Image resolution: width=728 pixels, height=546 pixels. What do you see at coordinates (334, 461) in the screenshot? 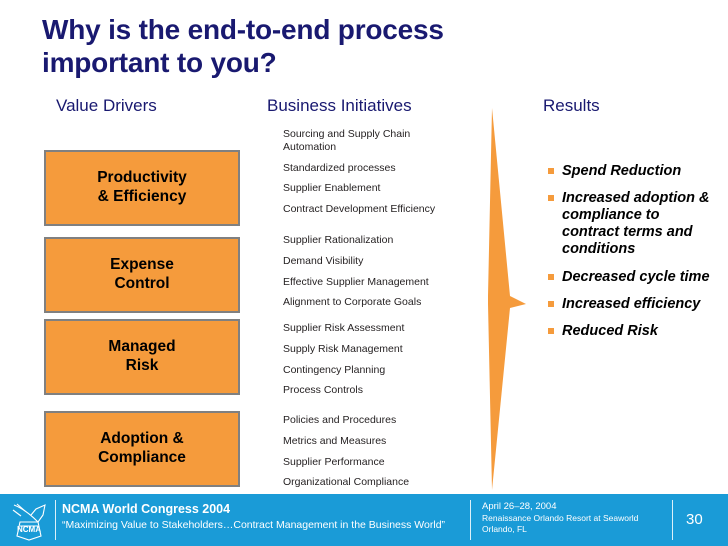
I see `initiative-item: Supplier Performance` at bounding box center [334, 461].